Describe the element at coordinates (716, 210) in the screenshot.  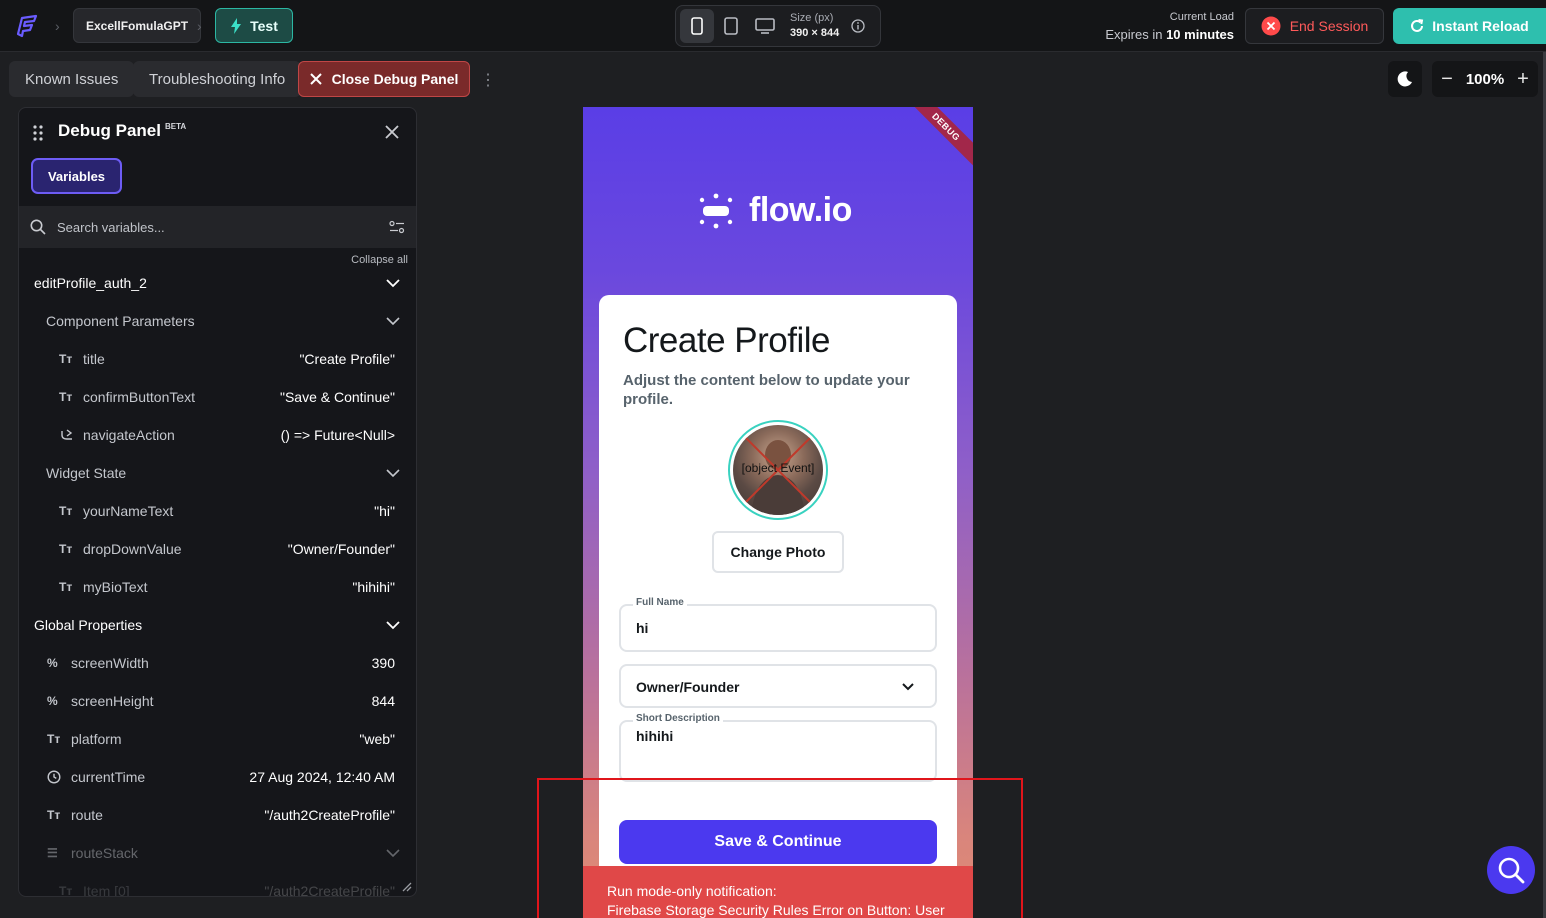
I see `flow-logo-icon` at that location.